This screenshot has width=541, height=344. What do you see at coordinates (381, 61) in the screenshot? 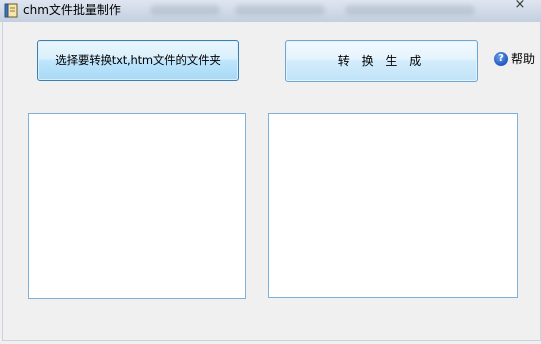
I see `convert-generate-button: 转 换 生 成` at bounding box center [381, 61].